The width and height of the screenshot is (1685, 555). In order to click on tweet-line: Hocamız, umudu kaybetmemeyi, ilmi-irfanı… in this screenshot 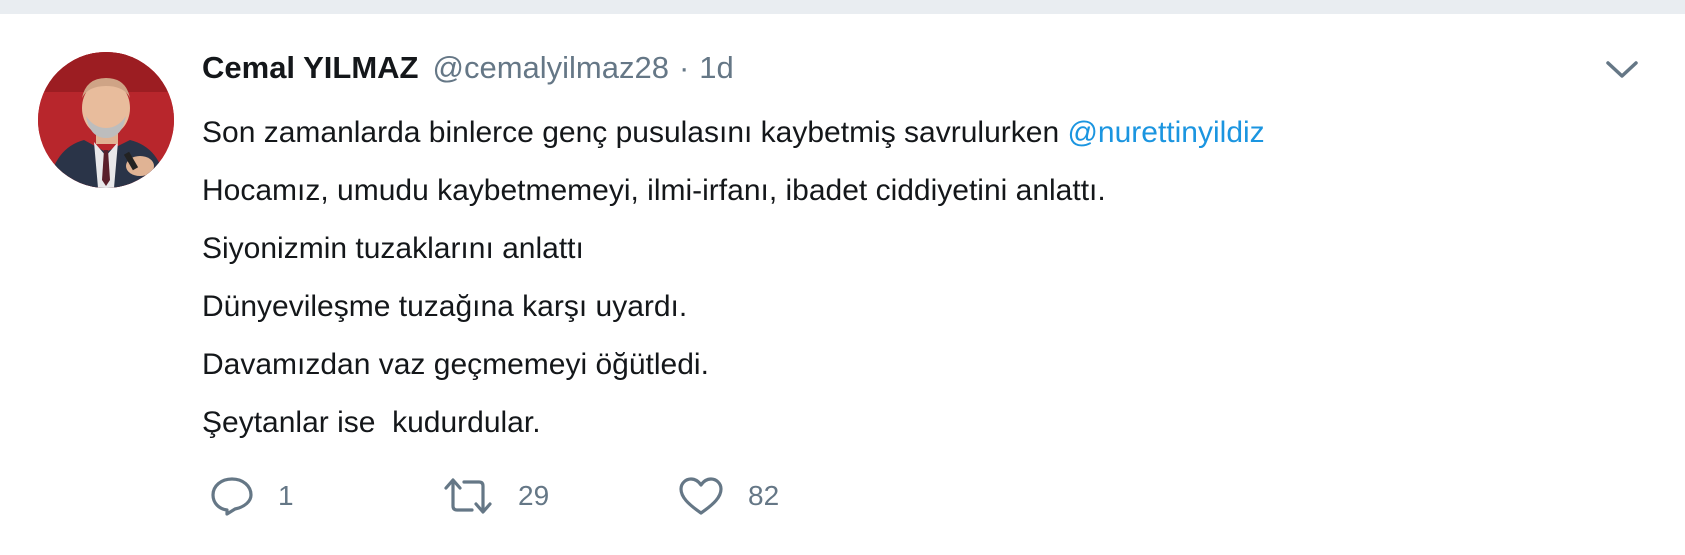, I will do `click(654, 190)`.